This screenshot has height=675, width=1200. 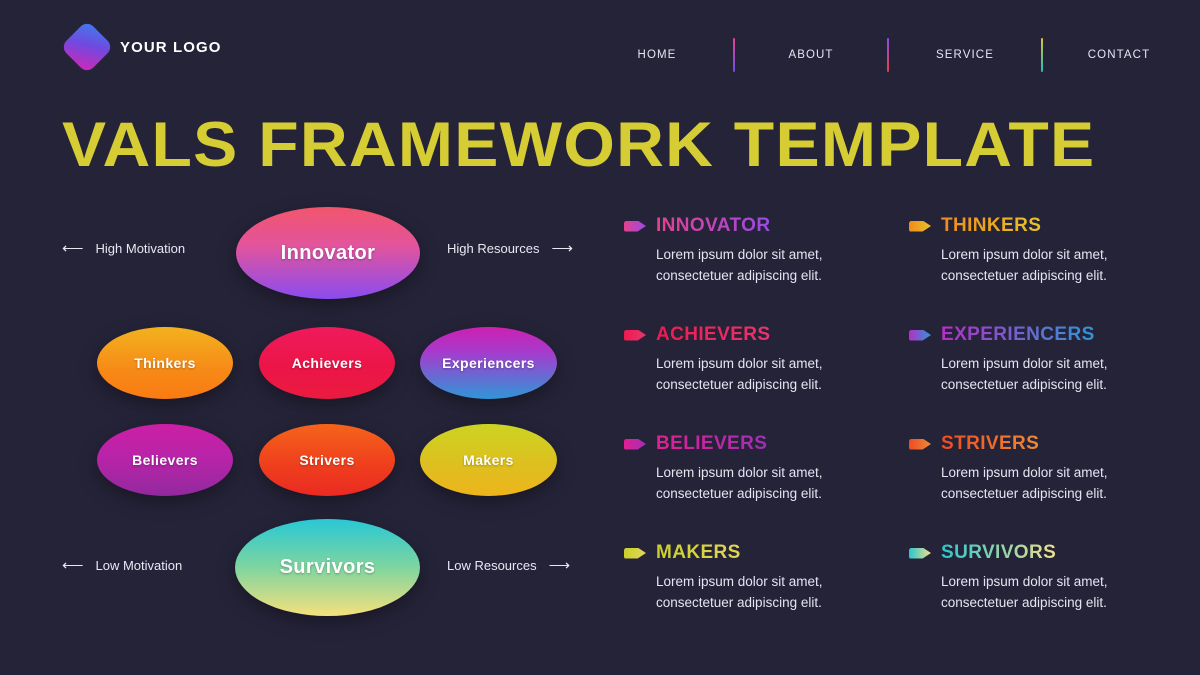 What do you see at coordinates (713, 225) in the screenshot?
I see `legend-title: INNOVATOR` at bounding box center [713, 225].